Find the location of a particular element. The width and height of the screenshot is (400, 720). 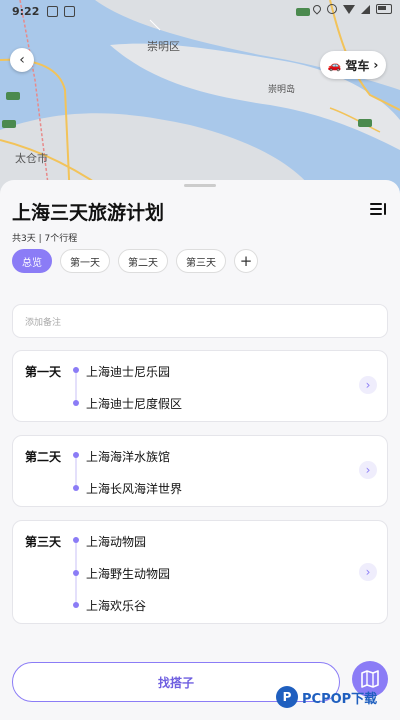

sort-icon is located at coordinates (378, 209).